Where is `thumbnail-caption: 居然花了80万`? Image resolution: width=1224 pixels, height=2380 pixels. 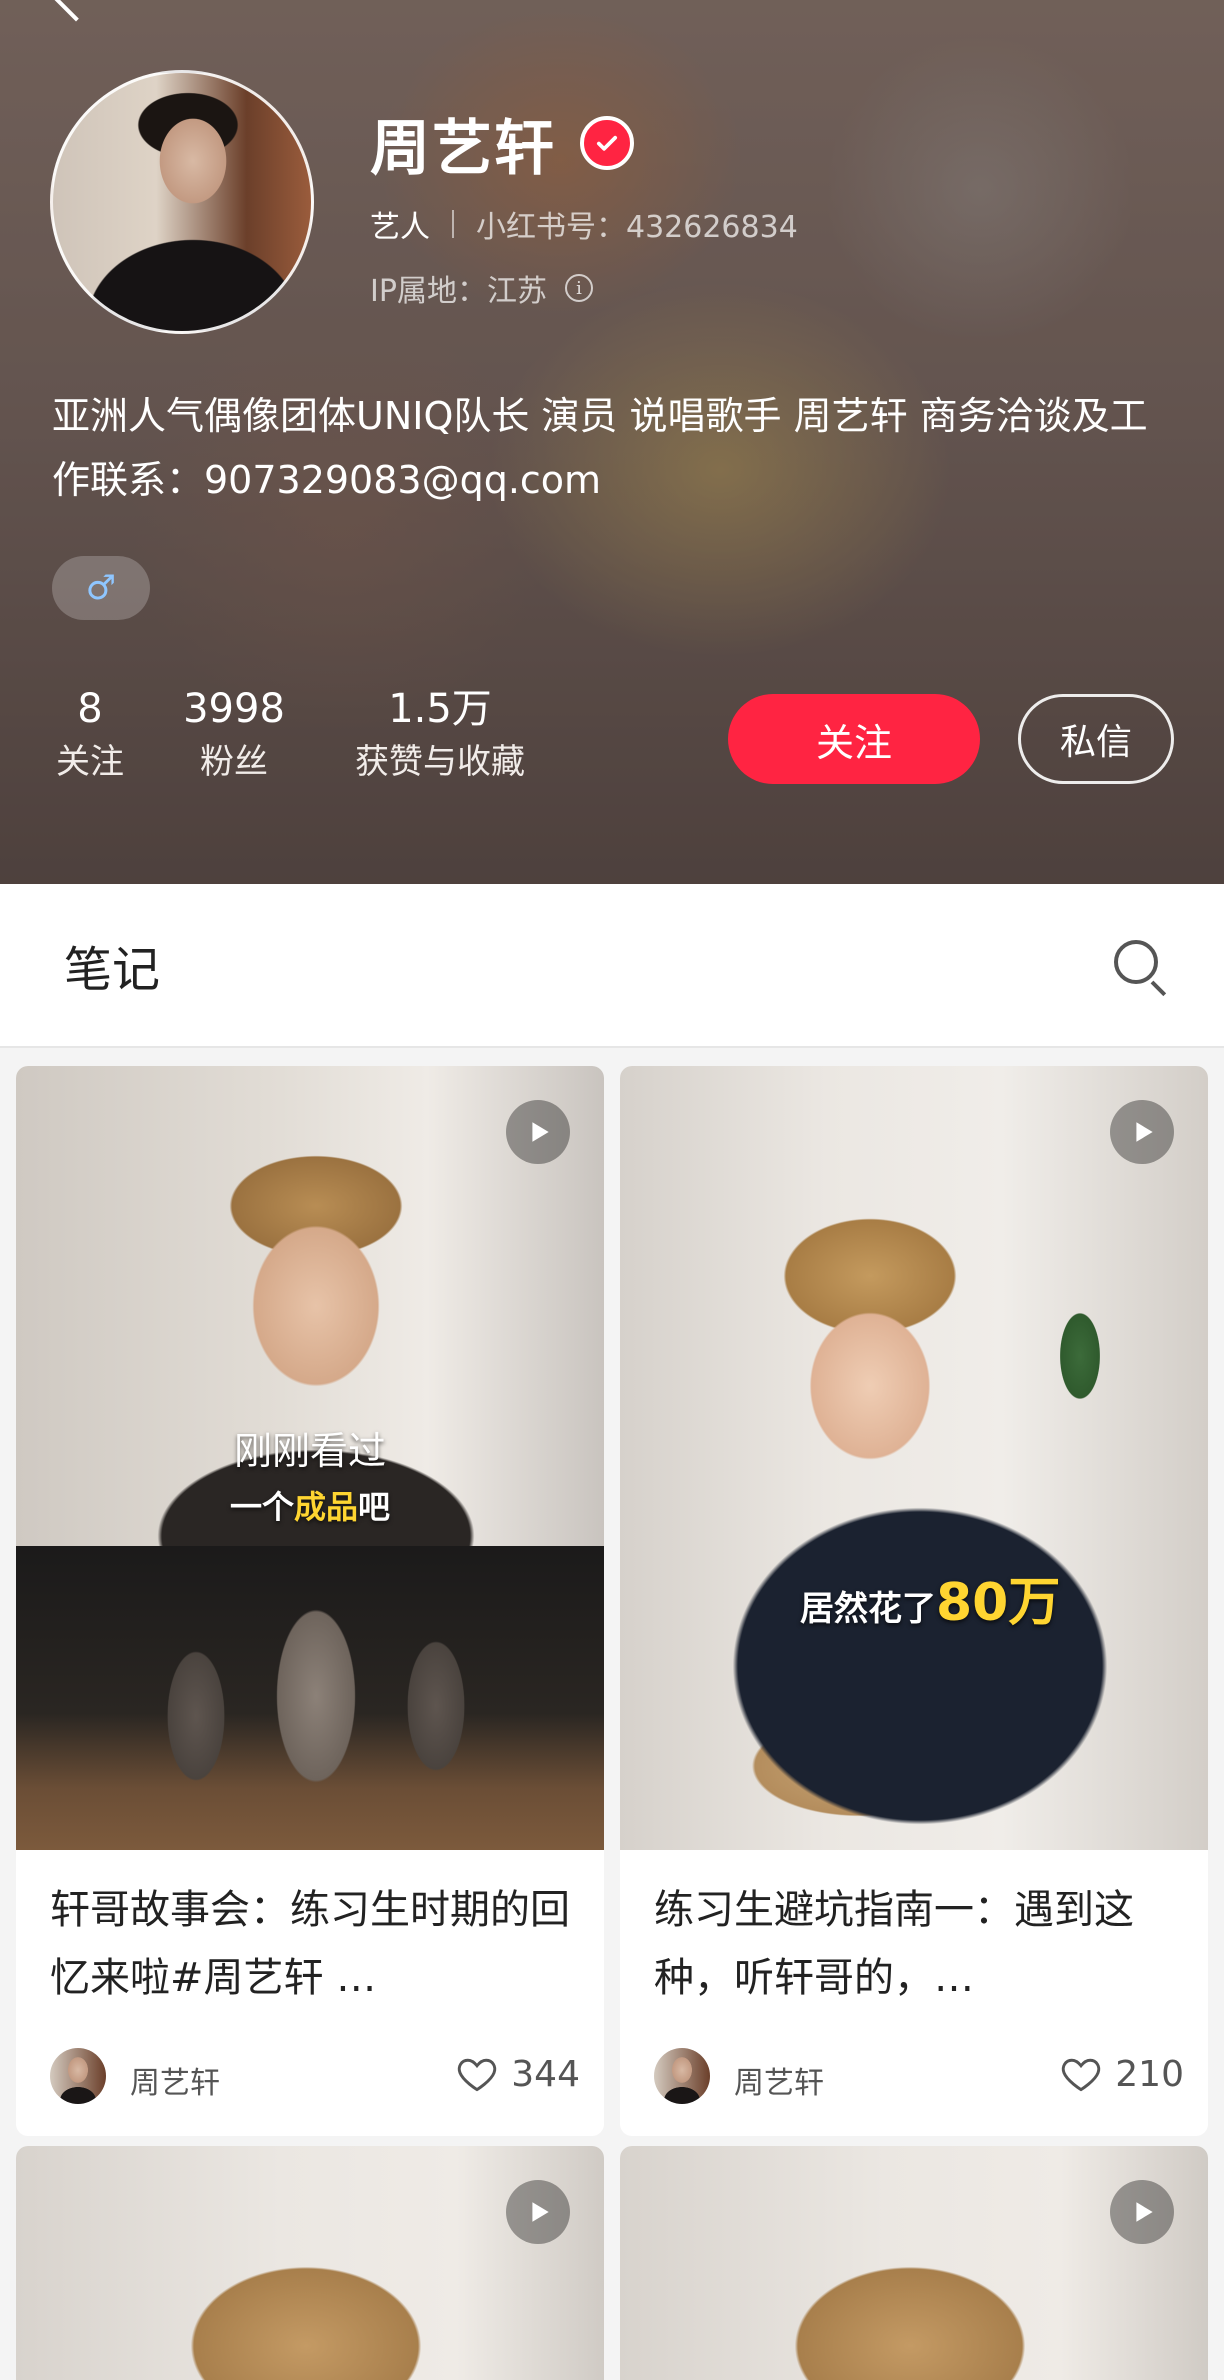
thumbnail-caption: 居然花了80万 is located at coordinates (930, 1603).